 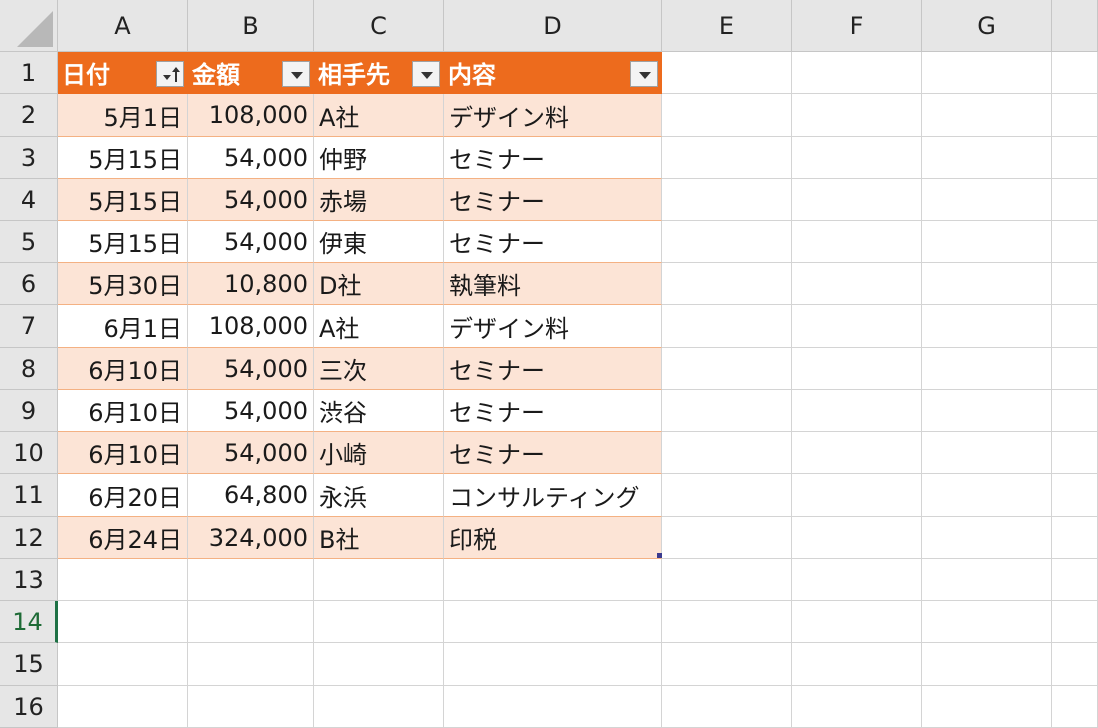 I want to click on row-header: 7, so click(x=29, y=326).